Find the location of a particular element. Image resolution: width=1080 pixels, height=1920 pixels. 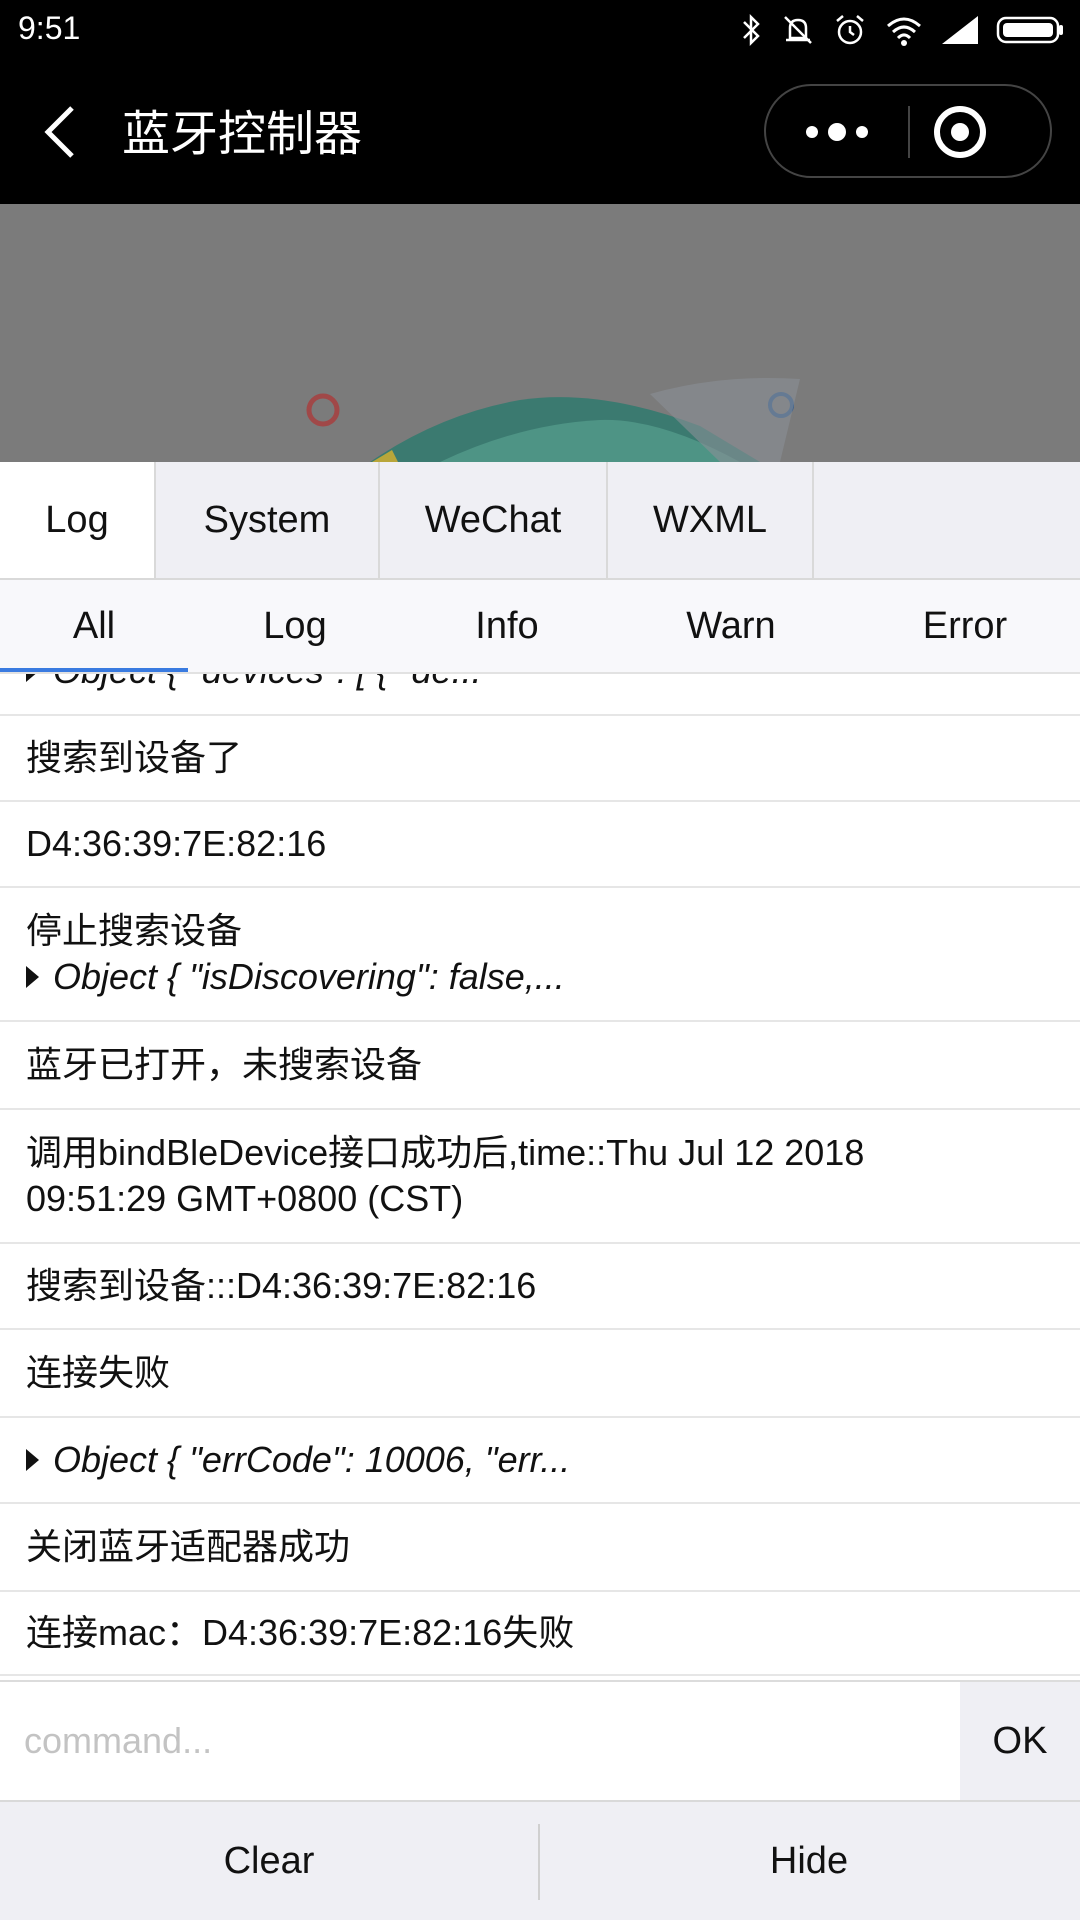

log-text: 连接失败 is located at coordinates (98, 1372).